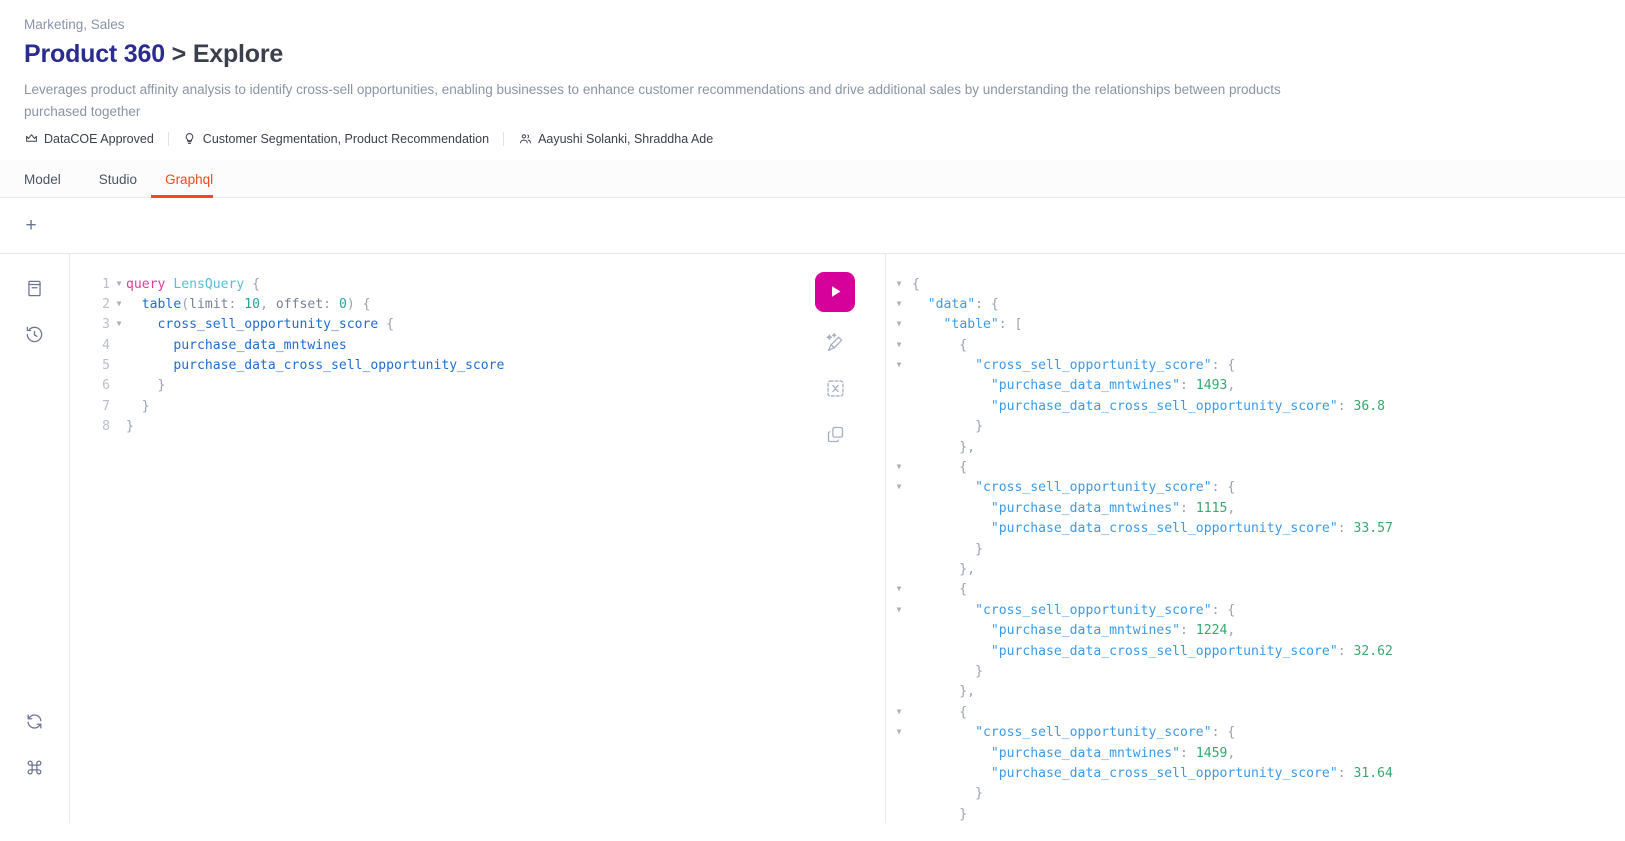  What do you see at coordinates (150, 284) in the screenshot?
I see `code-token: query` at bounding box center [150, 284].